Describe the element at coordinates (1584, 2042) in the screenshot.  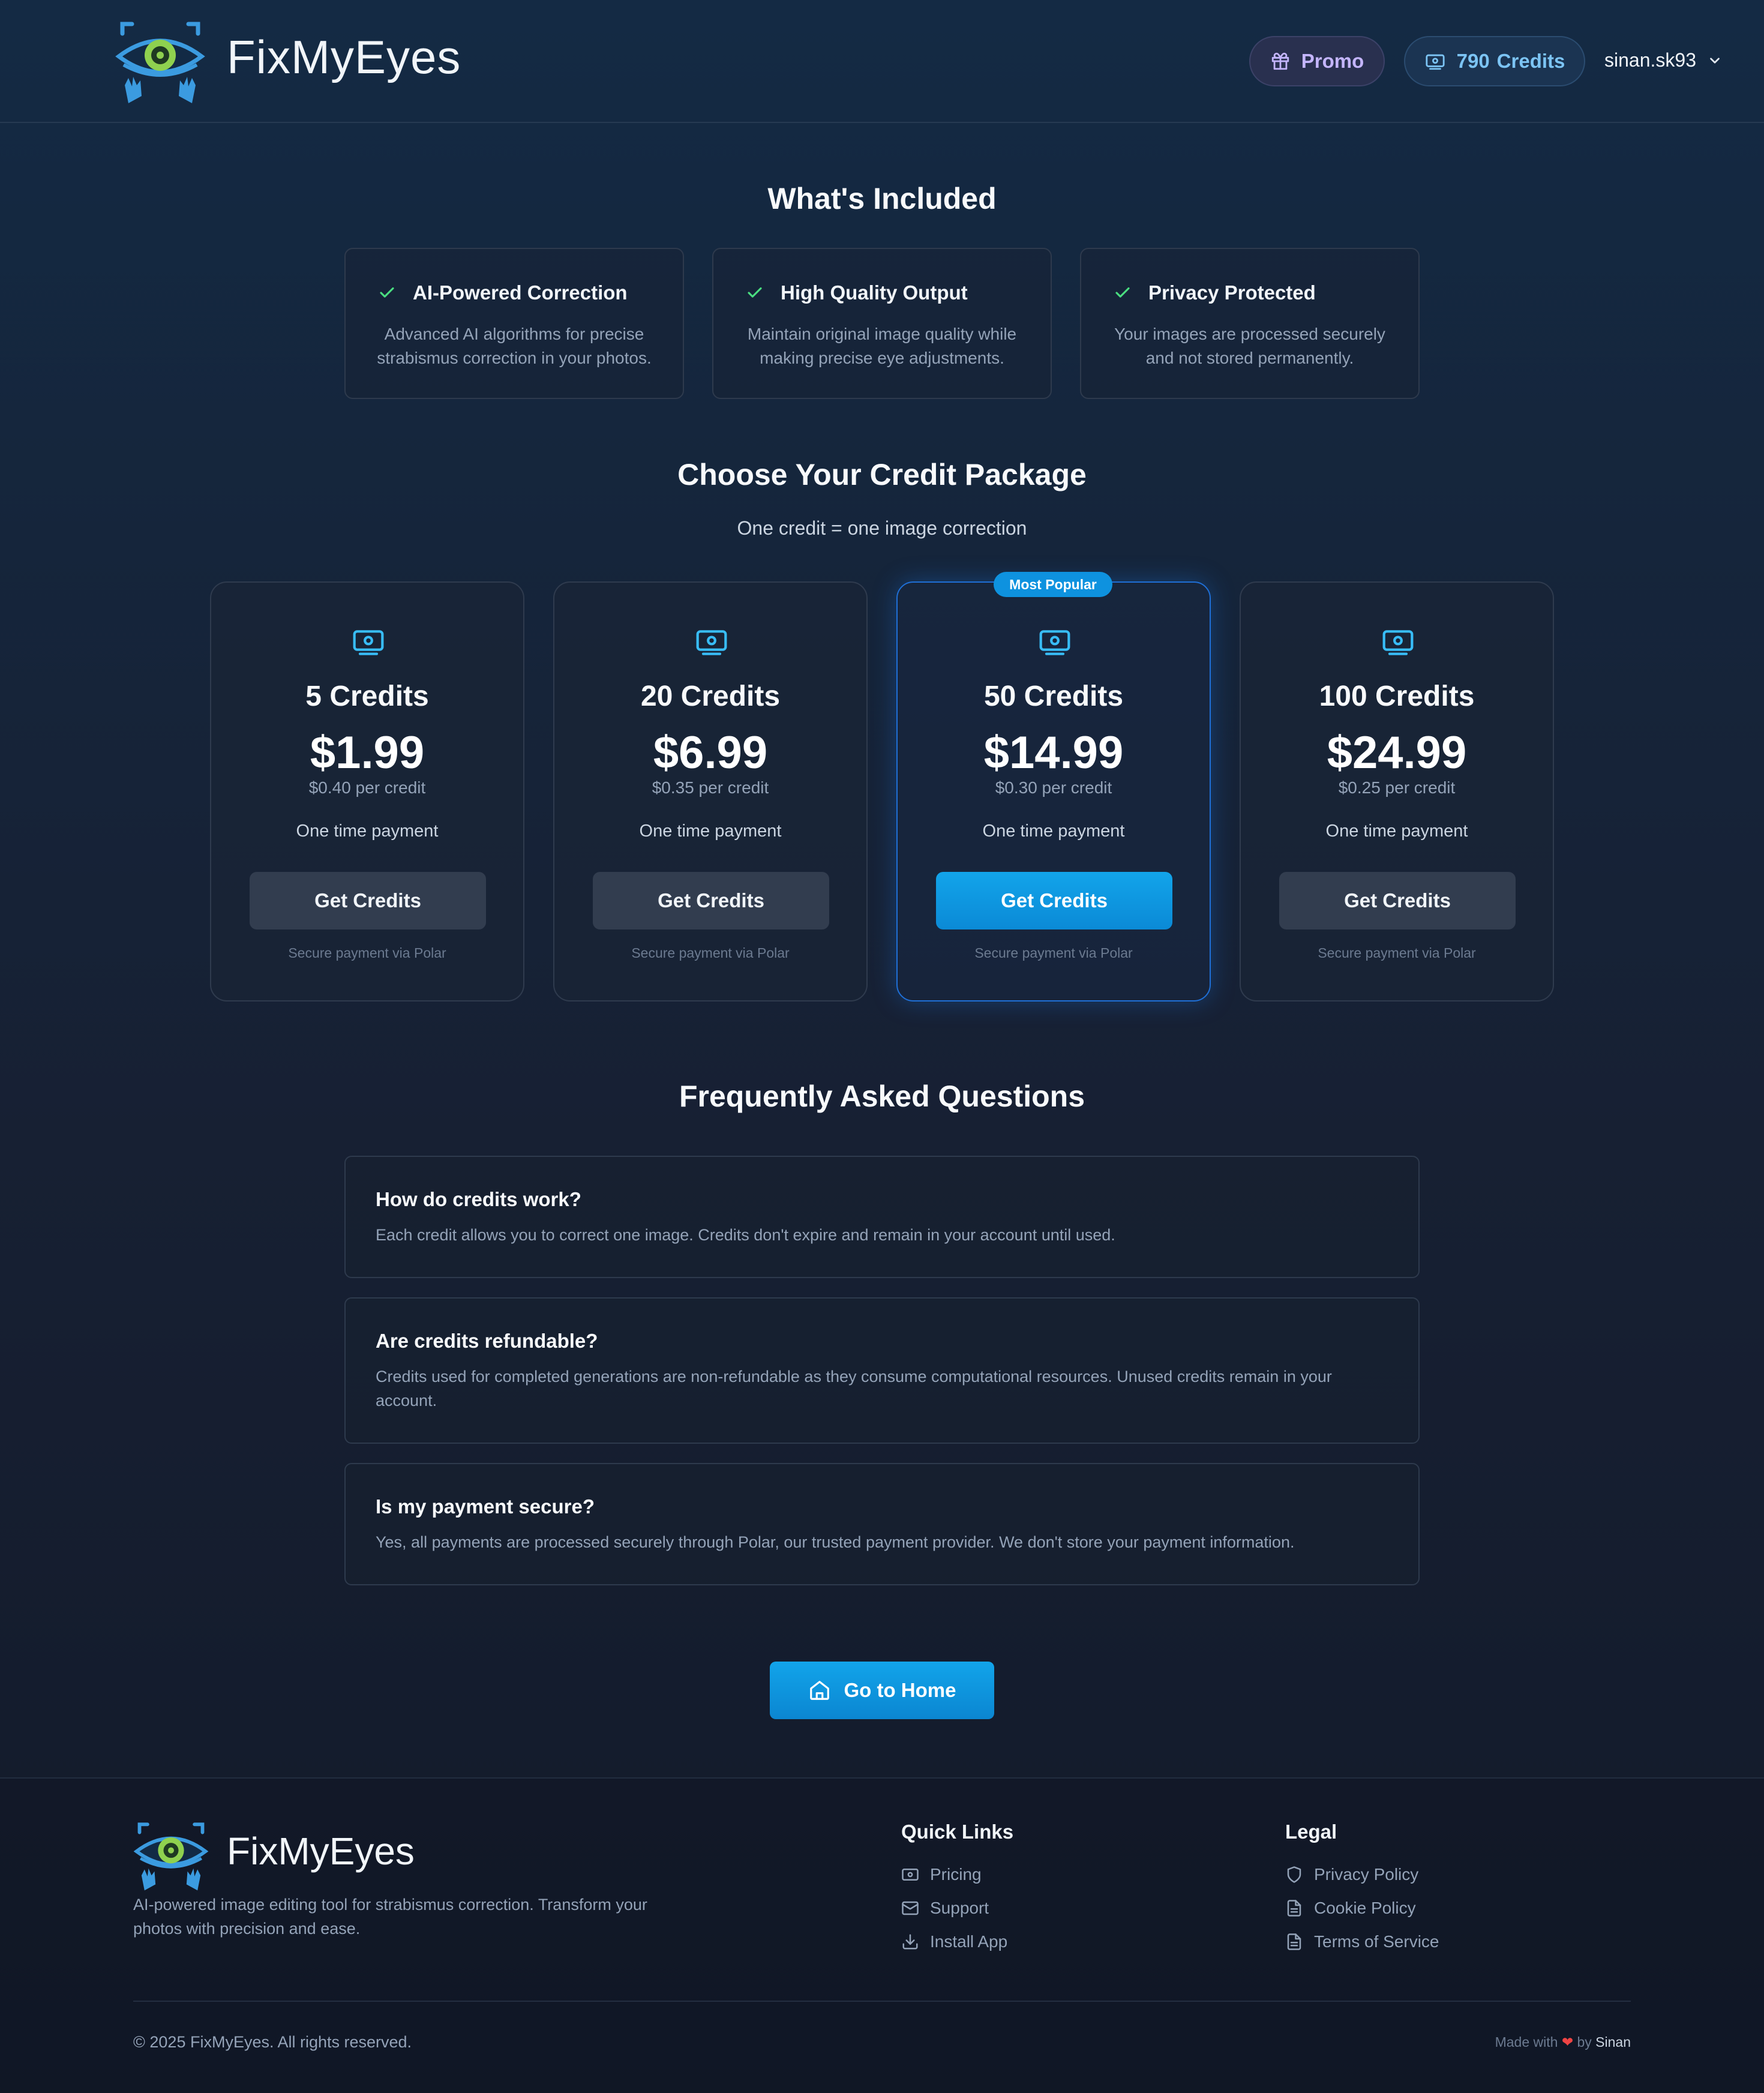
I see `made-by-label: by` at that location.